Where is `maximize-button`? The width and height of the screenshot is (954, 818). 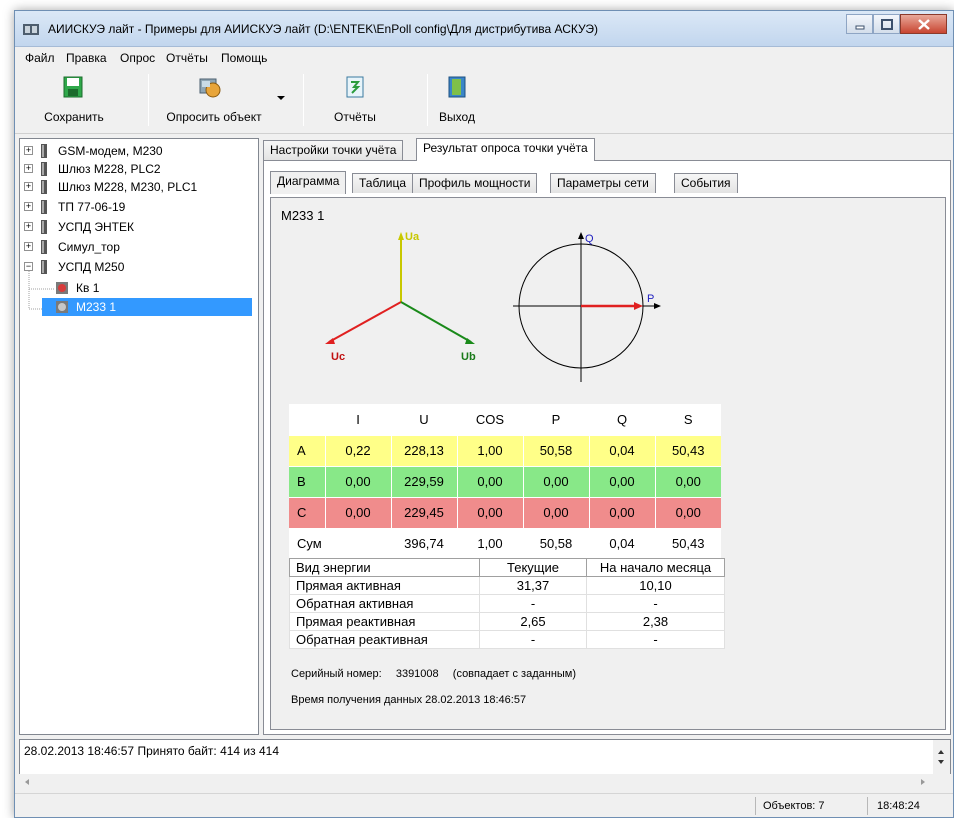 maximize-button is located at coordinates (886, 24).